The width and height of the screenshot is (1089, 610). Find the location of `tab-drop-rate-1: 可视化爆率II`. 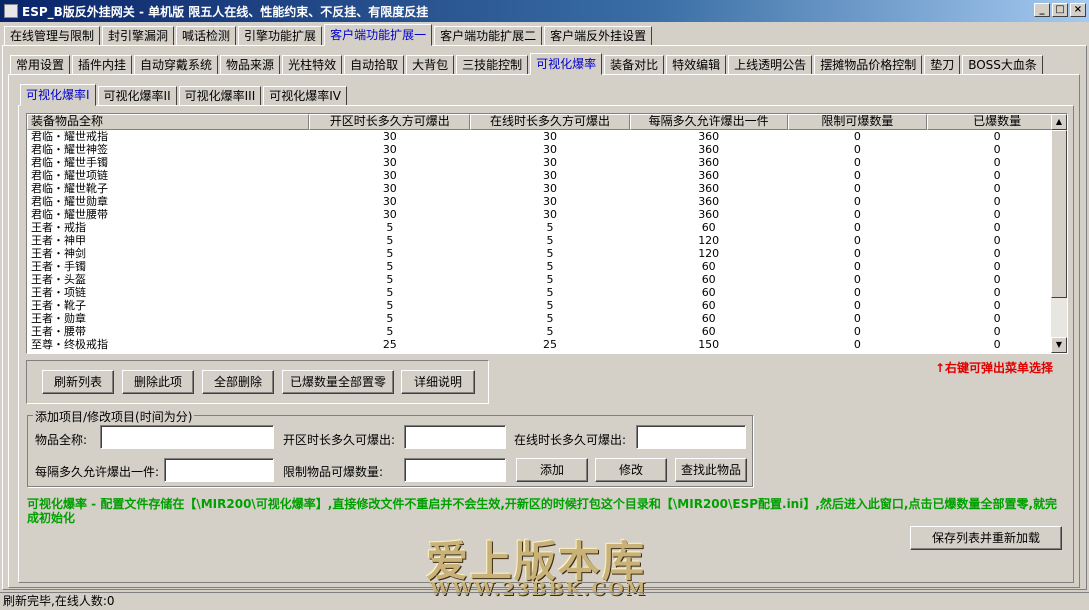

tab-drop-rate-1: 可视化爆率II is located at coordinates (137, 96).